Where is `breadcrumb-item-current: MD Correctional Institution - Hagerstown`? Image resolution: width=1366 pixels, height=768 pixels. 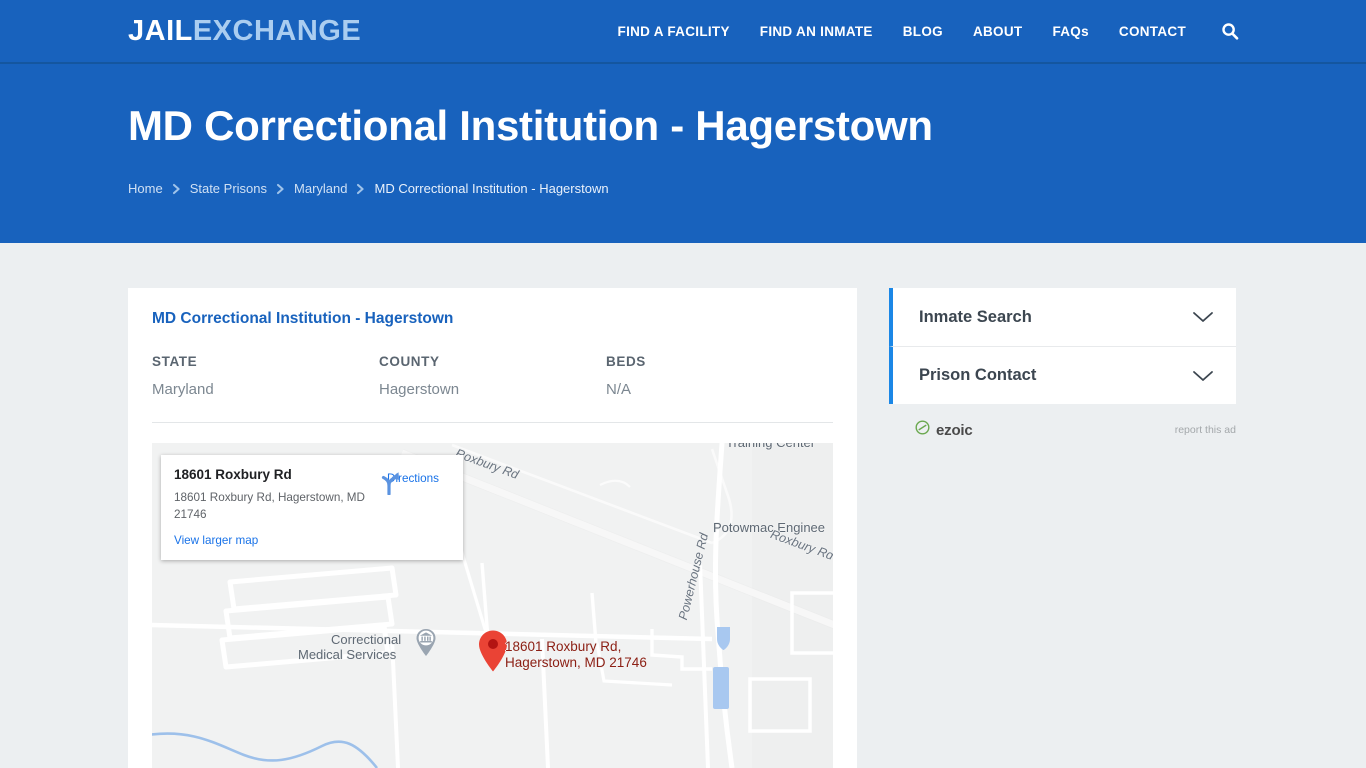 breadcrumb-item-current: MD Correctional Institution - Hagerstown is located at coordinates (491, 188).